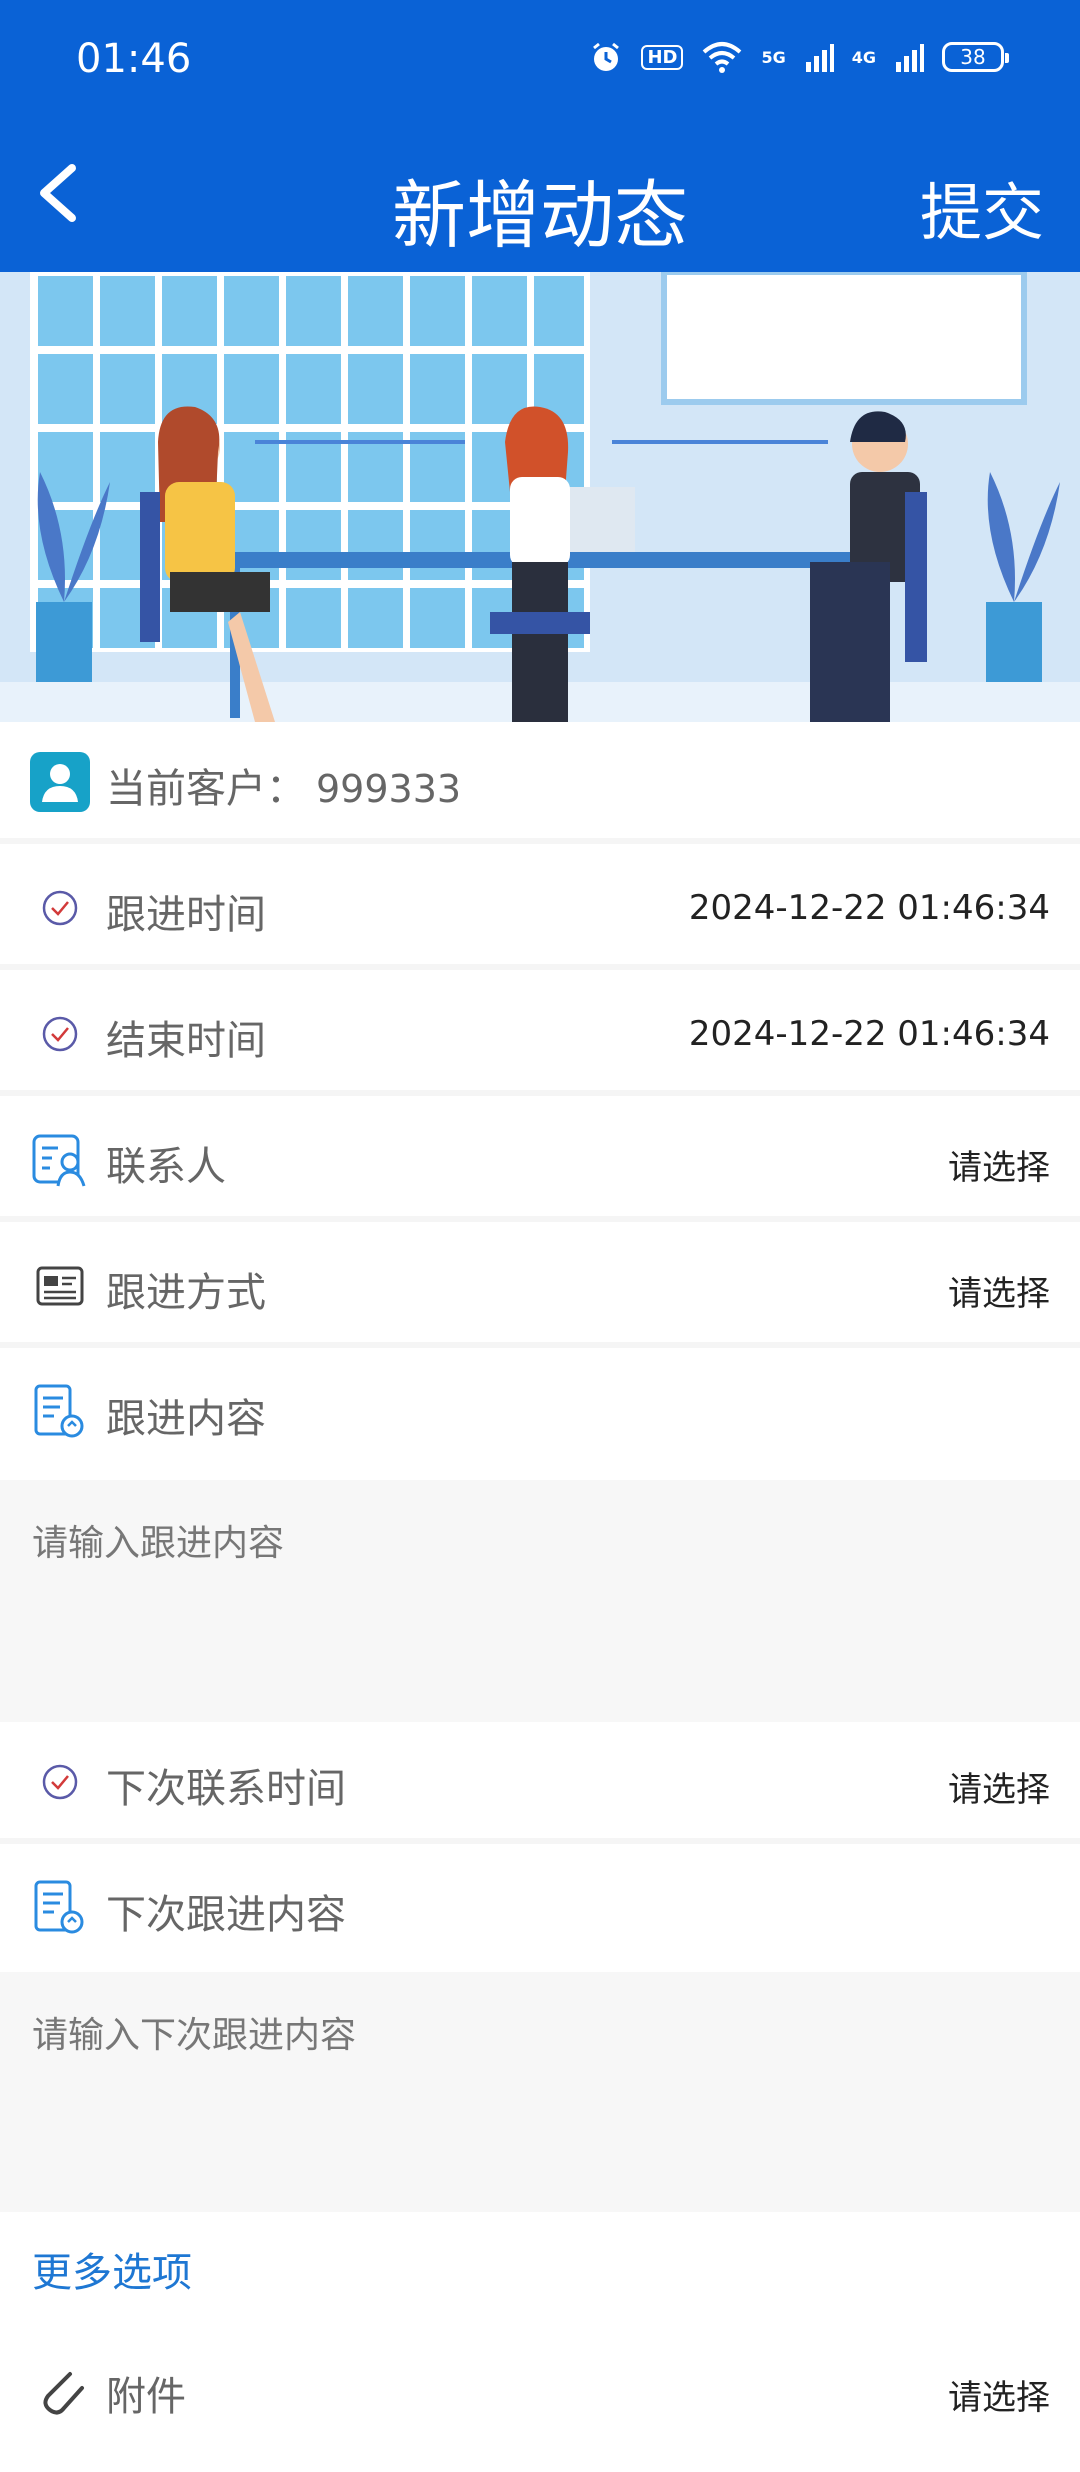 The height and width of the screenshot is (2472, 1080). What do you see at coordinates (819, 58) in the screenshot?
I see `signal-icon` at bounding box center [819, 58].